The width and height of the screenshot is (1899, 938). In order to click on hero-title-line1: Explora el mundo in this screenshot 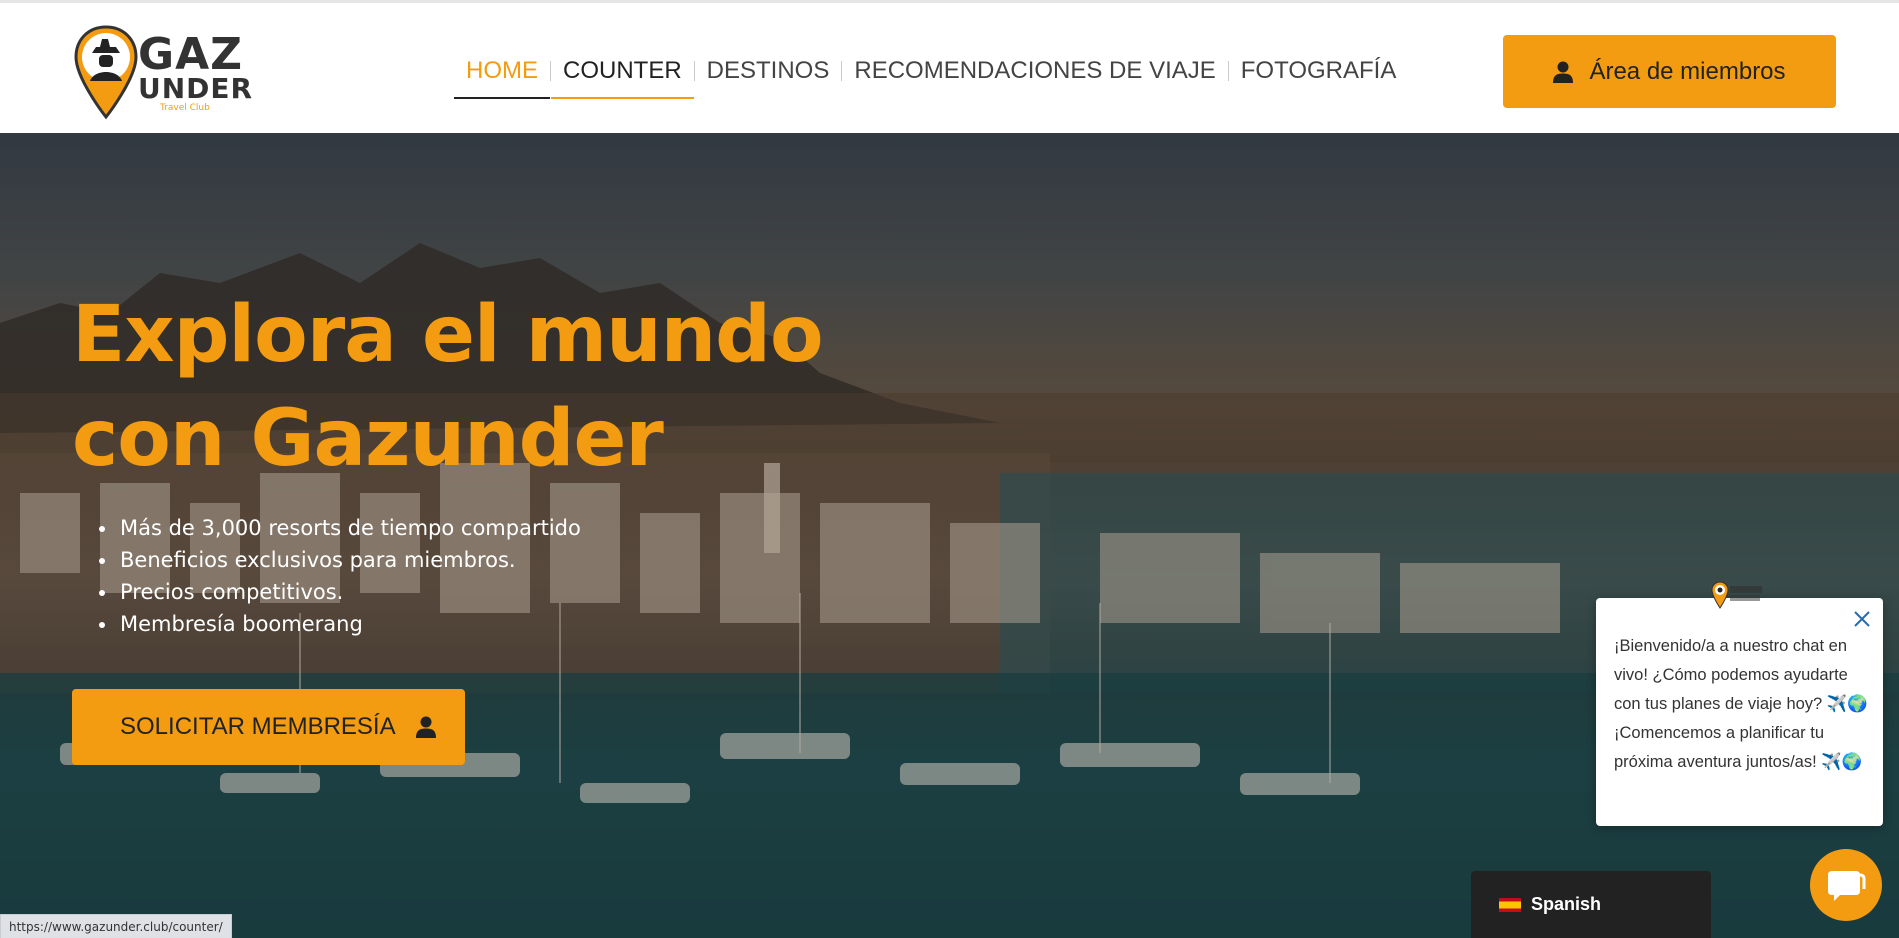, I will do `click(448, 335)`.